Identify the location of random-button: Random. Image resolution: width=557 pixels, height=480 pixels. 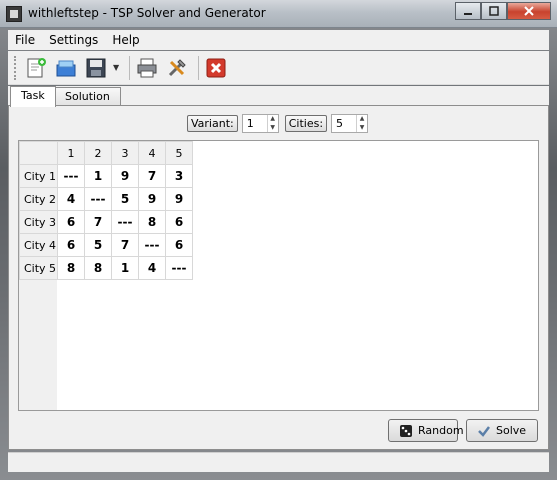
(426, 430).